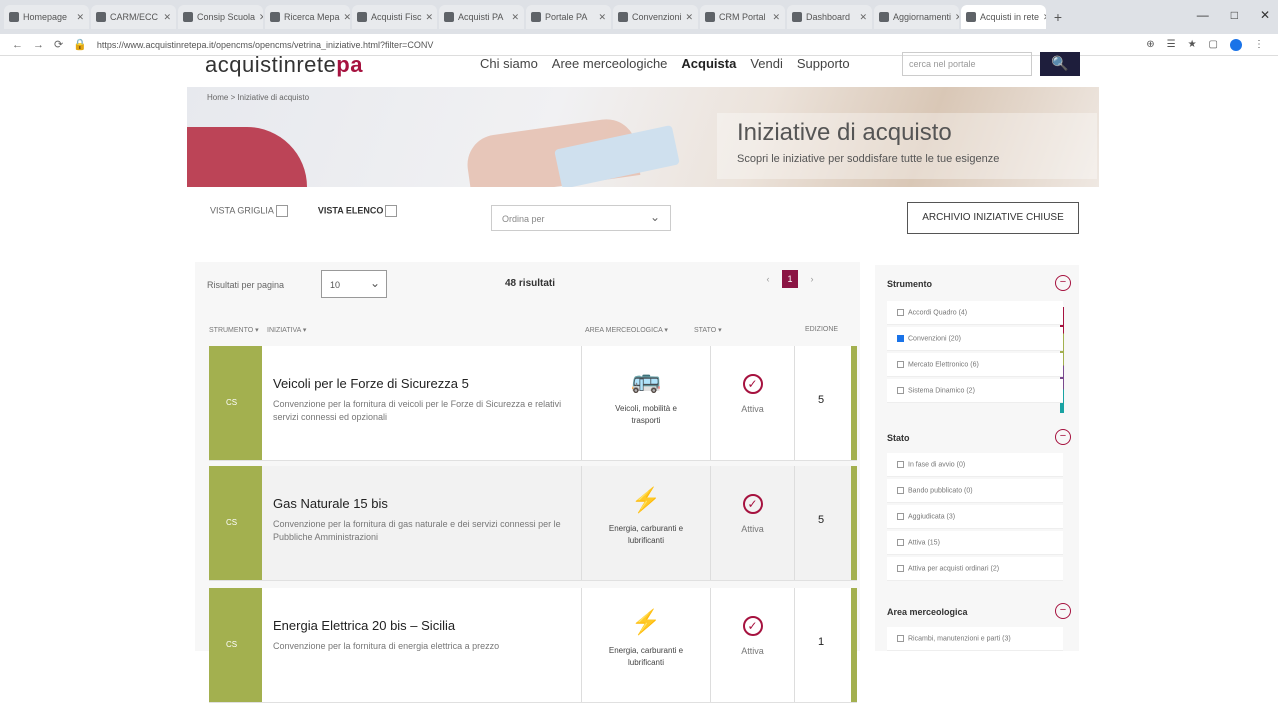  What do you see at coordinates (626, 330) in the screenshot?
I see `column-header-area: AREA MERCEOLOGICA ▾` at bounding box center [626, 330].